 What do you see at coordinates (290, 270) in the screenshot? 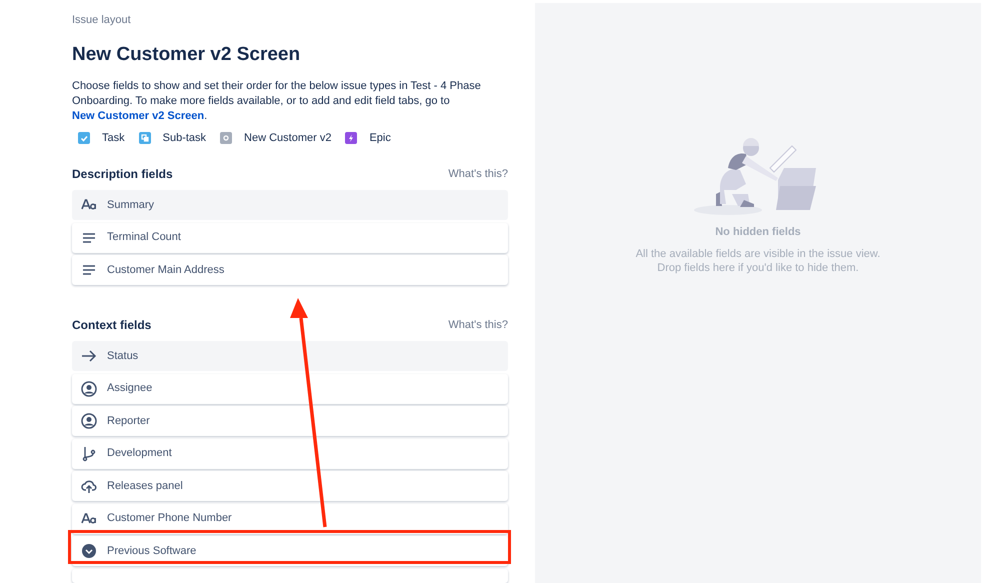
I see `field-row: Customer Main Address` at bounding box center [290, 270].